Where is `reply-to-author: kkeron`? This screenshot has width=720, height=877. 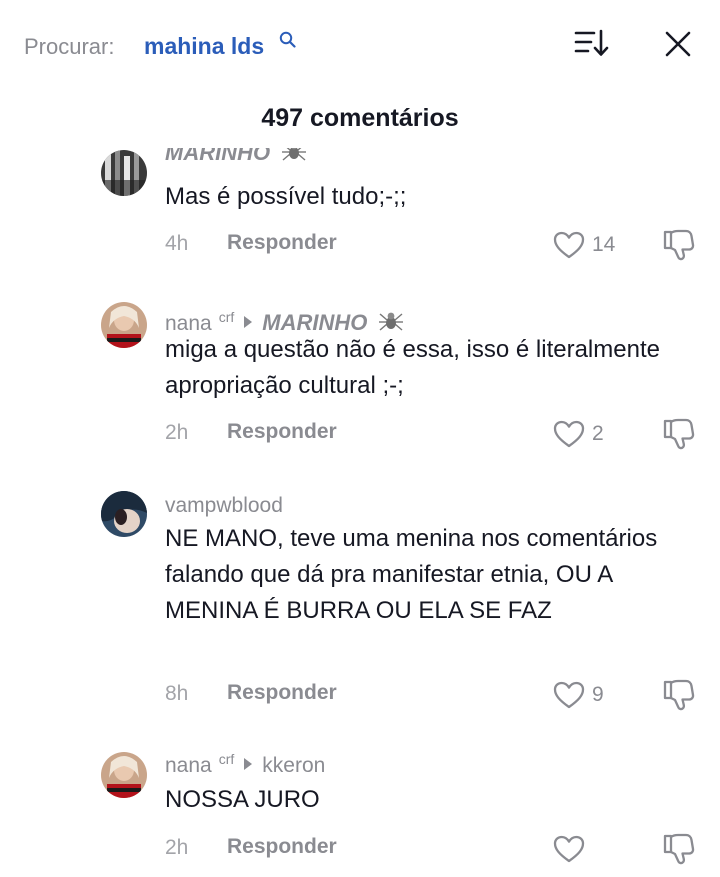
reply-to-author: kkeron is located at coordinates (293, 766).